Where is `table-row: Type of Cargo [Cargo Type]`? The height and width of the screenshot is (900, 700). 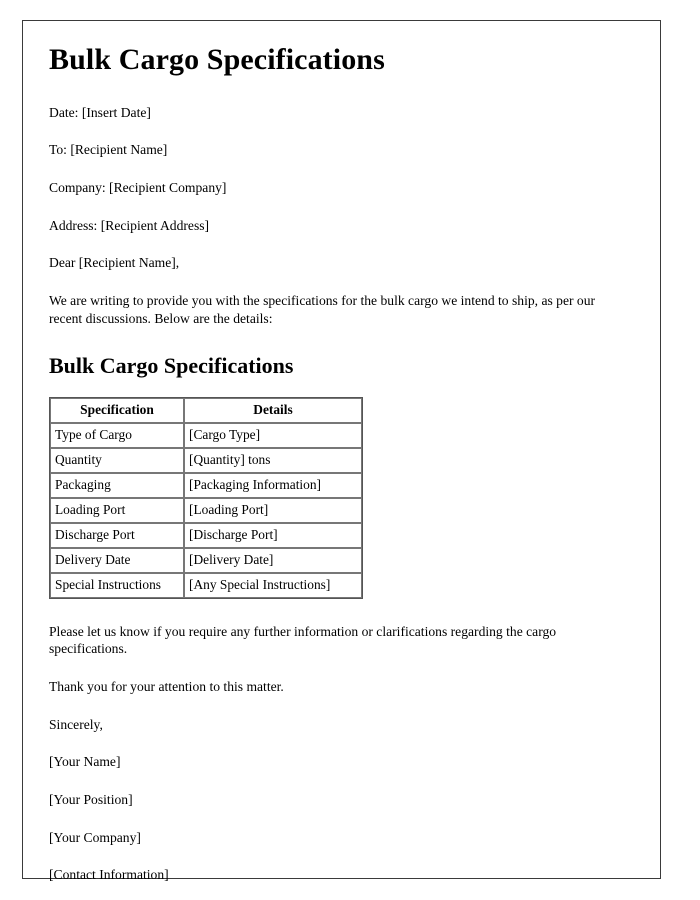 table-row: Type of Cargo [Cargo Type] is located at coordinates (206, 435).